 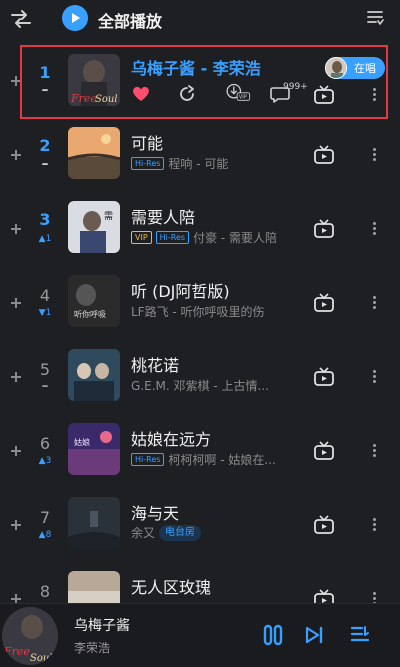 What do you see at coordinates (45, 145) in the screenshot?
I see `rank-number: 2` at bounding box center [45, 145].